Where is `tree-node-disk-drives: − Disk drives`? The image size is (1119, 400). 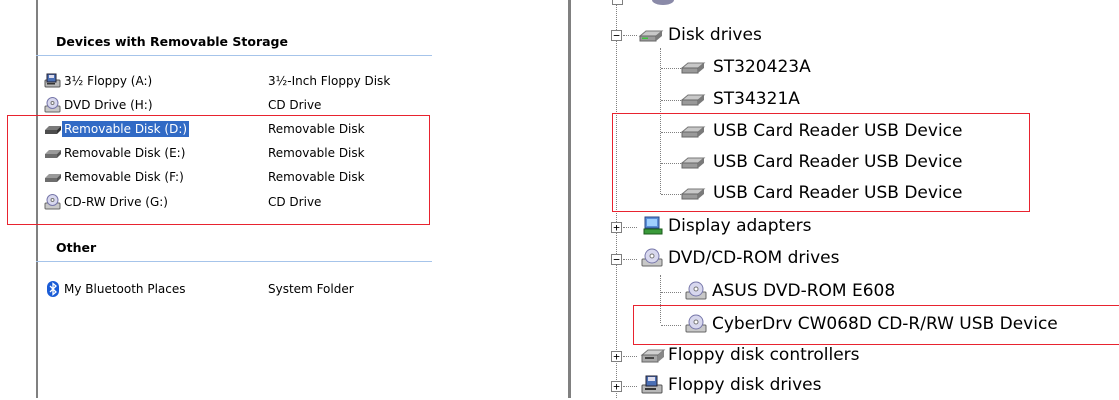
tree-node-disk-drives: − Disk drives is located at coordinates (758, 35).